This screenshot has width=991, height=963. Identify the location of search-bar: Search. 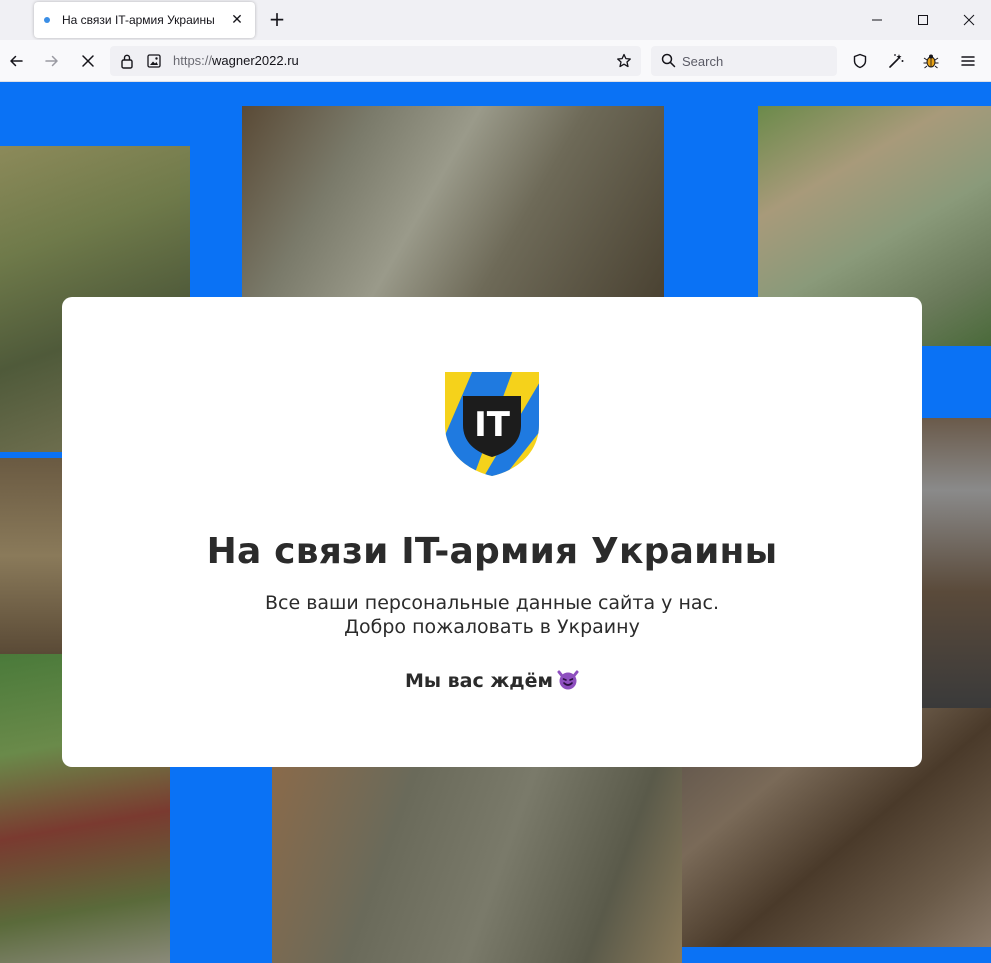
(744, 61).